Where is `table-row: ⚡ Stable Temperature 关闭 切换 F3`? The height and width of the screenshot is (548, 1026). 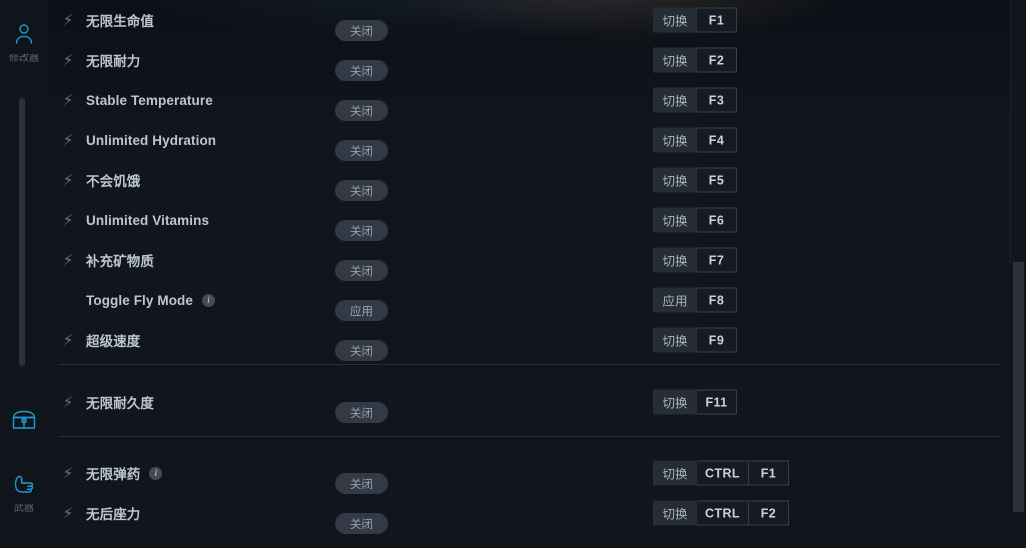
table-row: ⚡ Stable Temperature 关闭 切换 F3 is located at coordinates (529, 100).